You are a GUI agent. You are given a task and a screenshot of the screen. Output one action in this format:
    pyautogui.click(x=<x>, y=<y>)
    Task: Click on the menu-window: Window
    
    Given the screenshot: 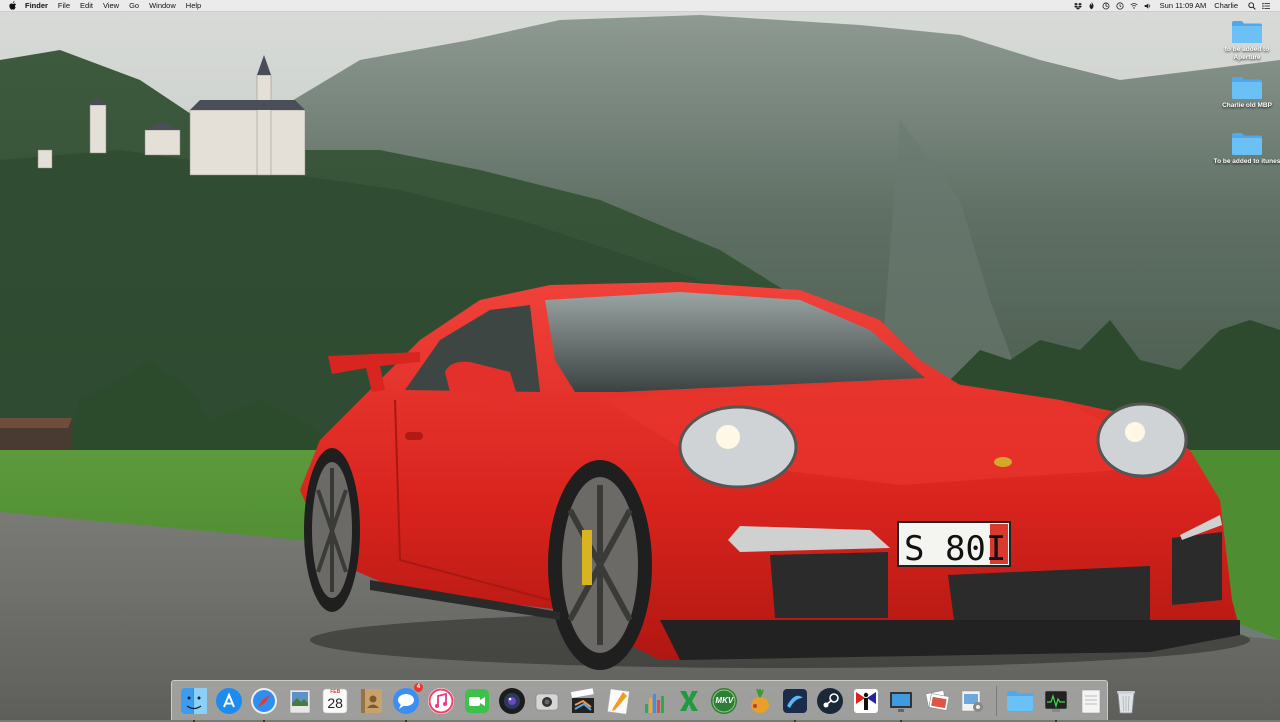 What is the action you would take?
    pyautogui.click(x=162, y=5)
    